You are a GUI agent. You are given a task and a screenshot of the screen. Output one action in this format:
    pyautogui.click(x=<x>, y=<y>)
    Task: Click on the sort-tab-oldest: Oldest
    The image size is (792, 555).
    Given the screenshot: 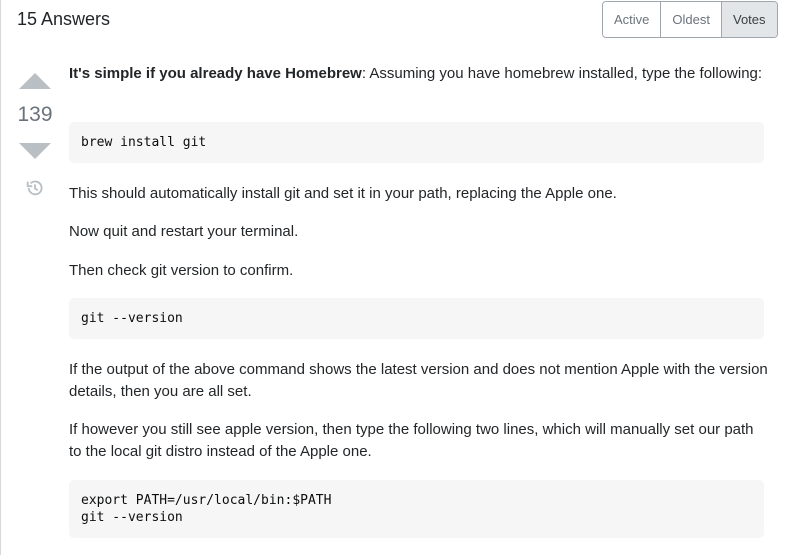 What is the action you would take?
    pyautogui.click(x=690, y=19)
    